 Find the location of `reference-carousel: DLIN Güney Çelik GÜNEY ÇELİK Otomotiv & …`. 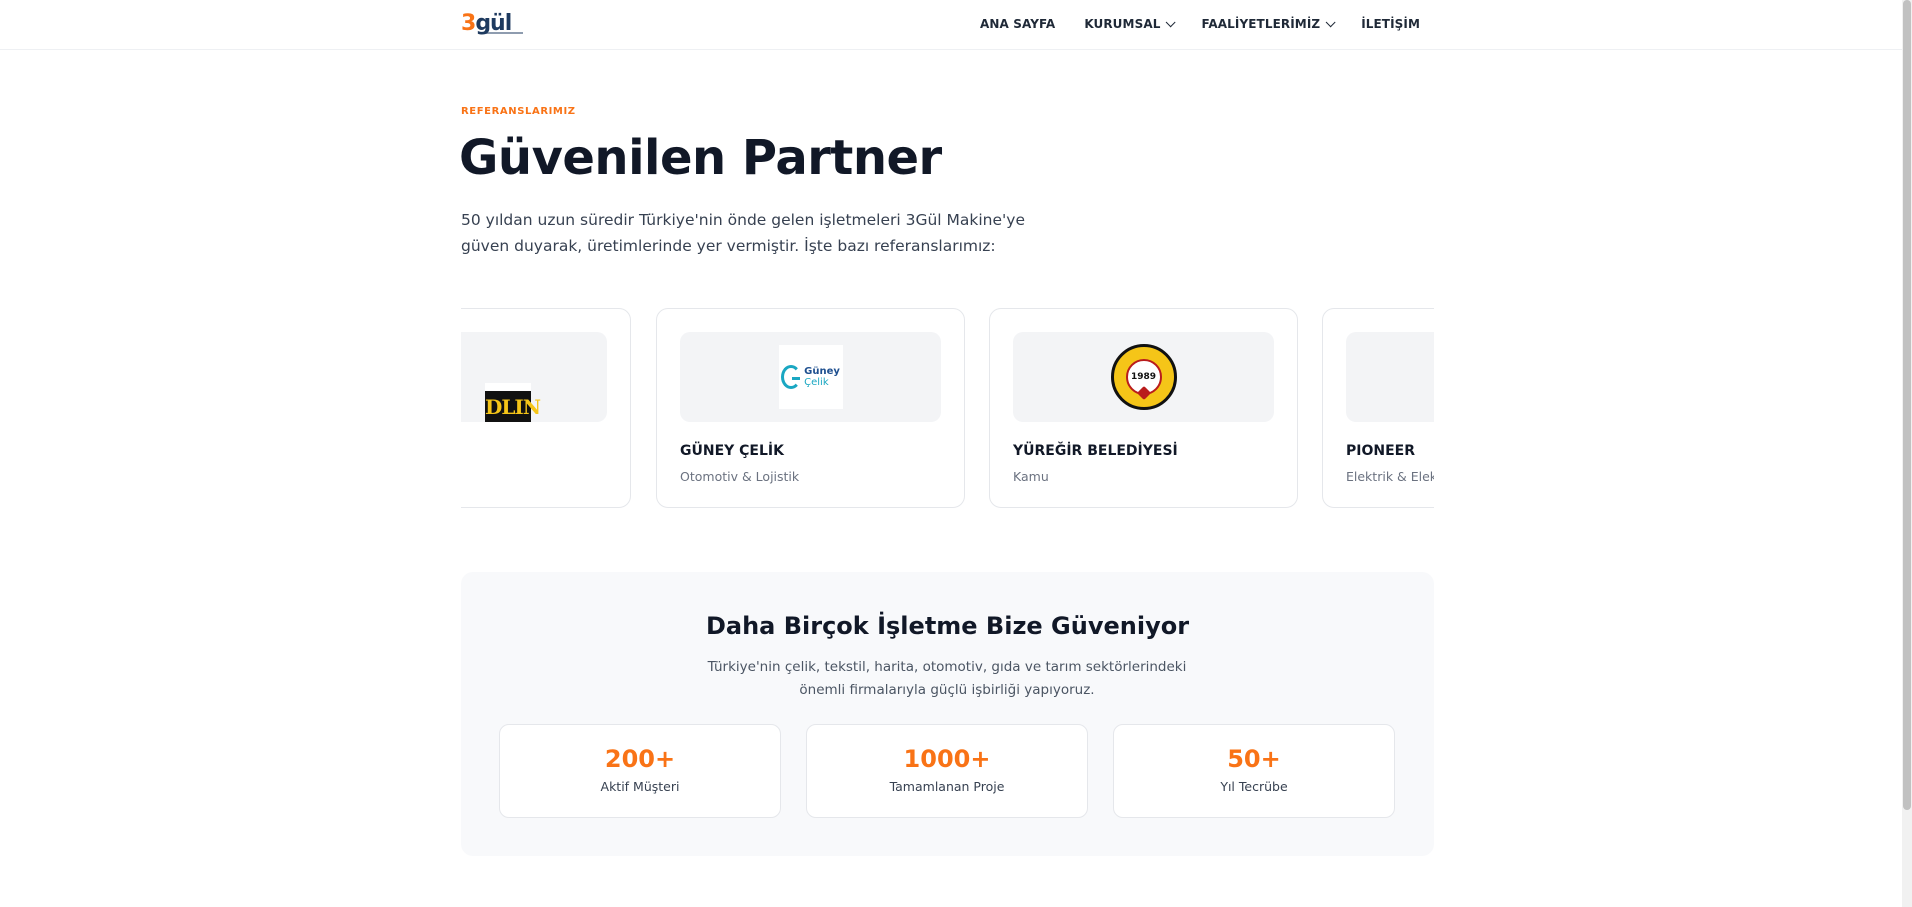

reference-carousel: DLIN Güney Çelik GÜNEY ÇELİK Otomotiv & … is located at coordinates (947, 408).